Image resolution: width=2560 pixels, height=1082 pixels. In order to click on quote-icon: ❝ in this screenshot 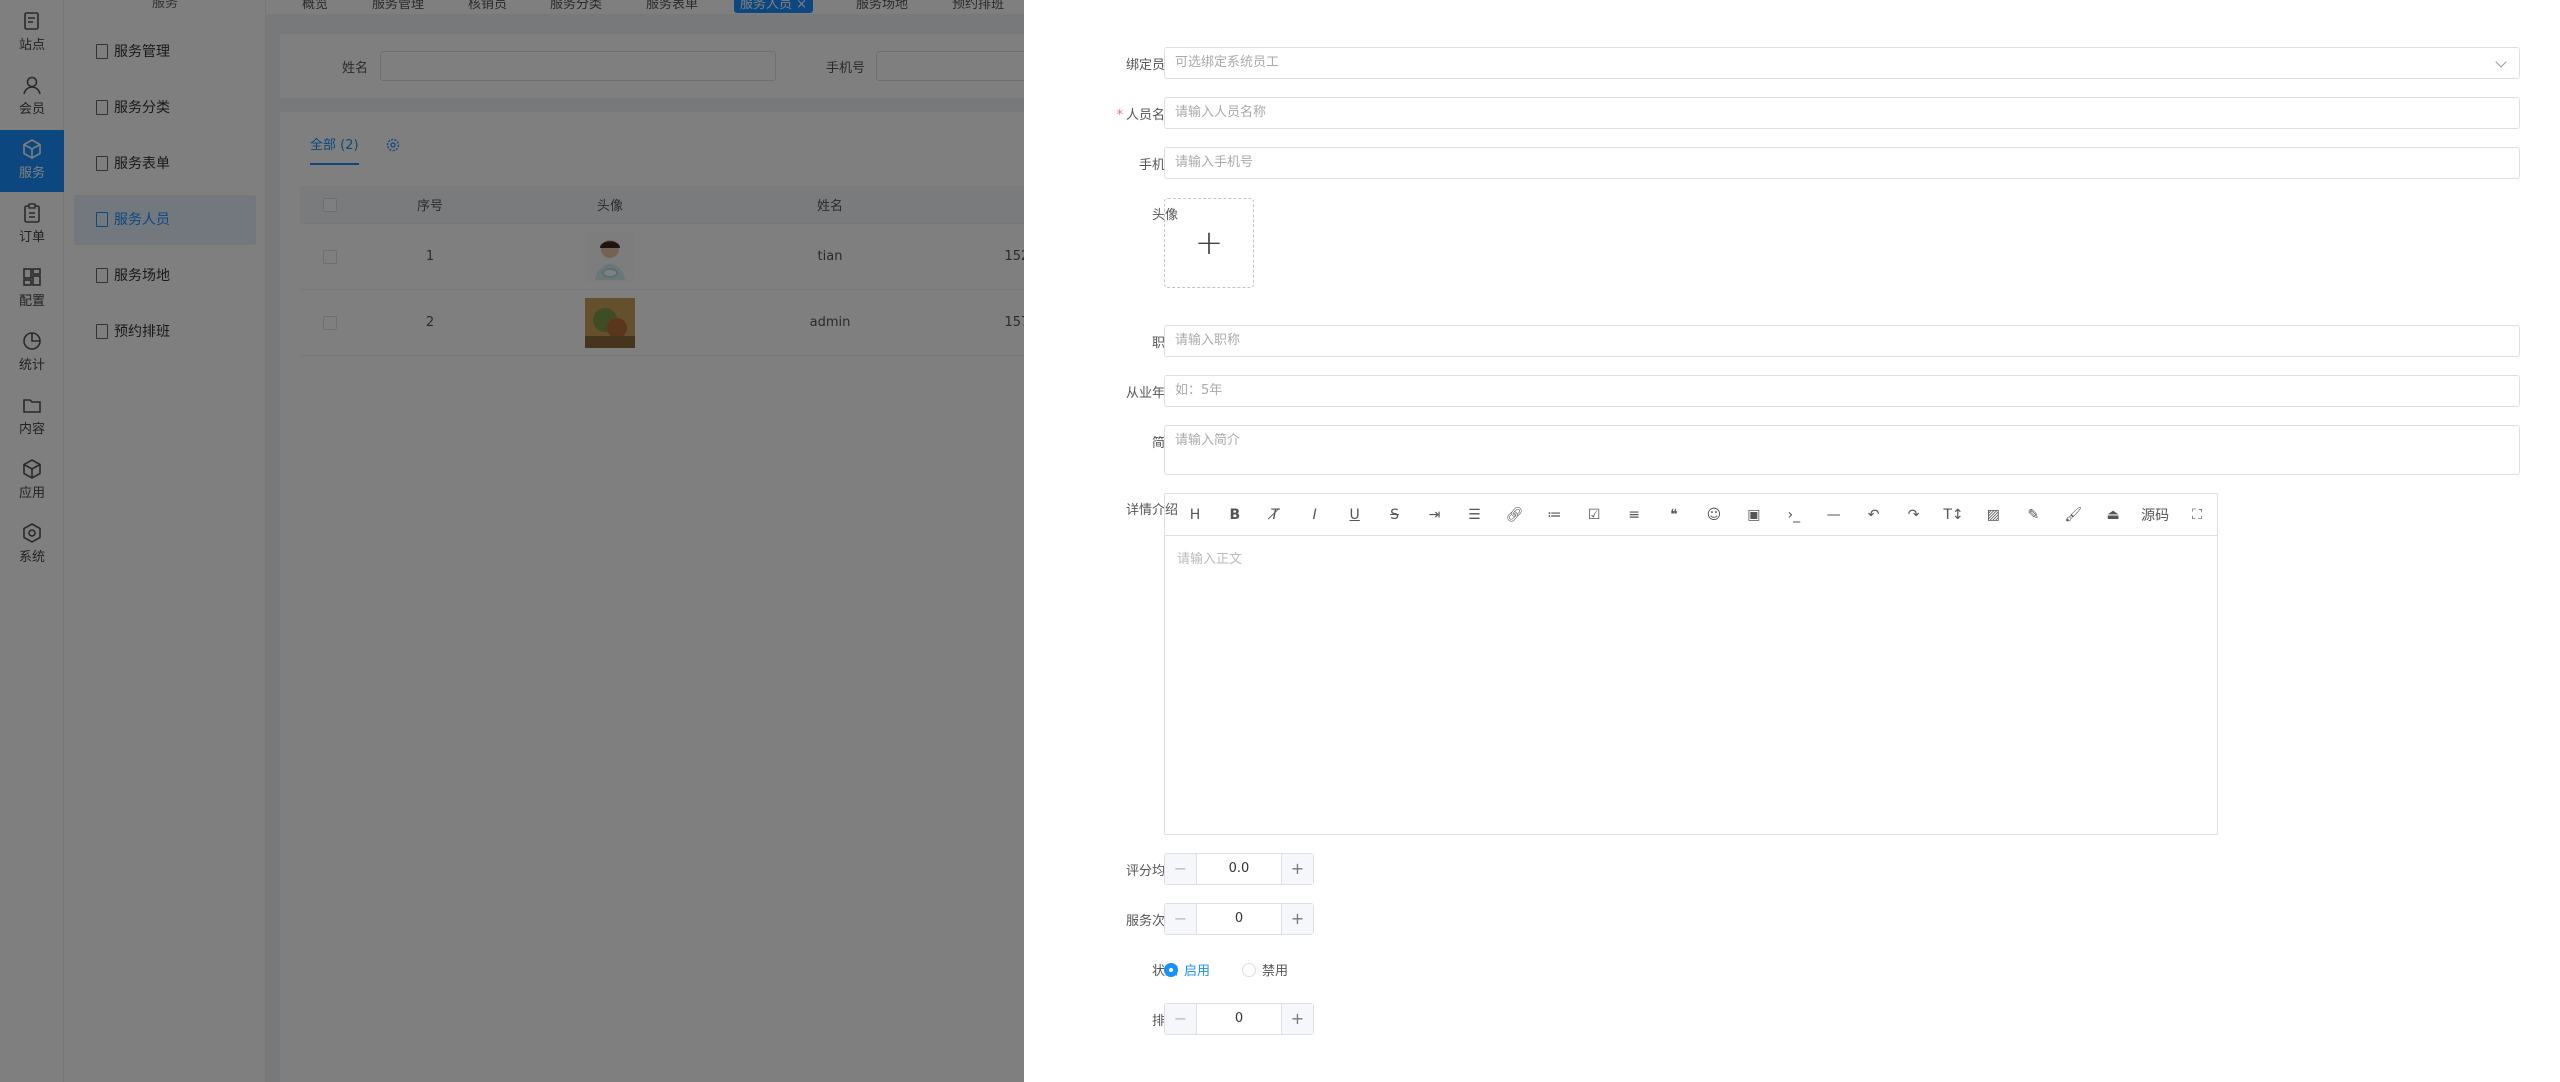, I will do `click(1674, 515)`.